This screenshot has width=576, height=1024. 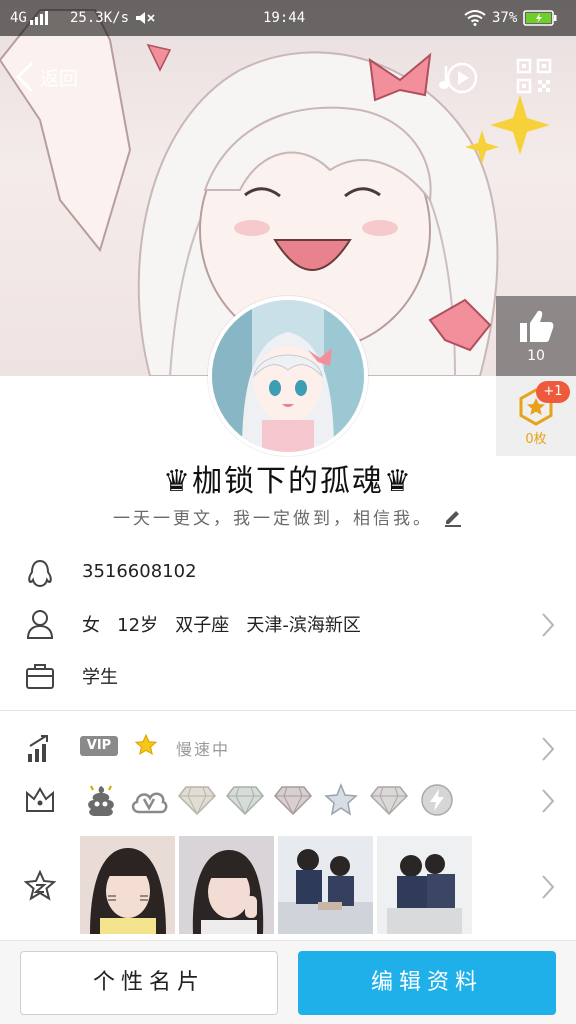 I want to click on star-badge, so click(x=341, y=800).